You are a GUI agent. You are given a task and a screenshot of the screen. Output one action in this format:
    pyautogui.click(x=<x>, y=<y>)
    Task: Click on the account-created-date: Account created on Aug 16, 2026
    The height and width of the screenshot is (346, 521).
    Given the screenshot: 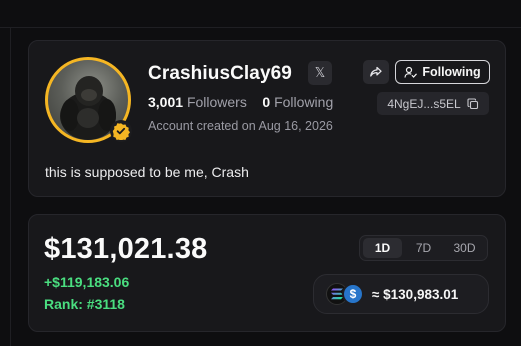 What is the action you would take?
    pyautogui.click(x=240, y=126)
    